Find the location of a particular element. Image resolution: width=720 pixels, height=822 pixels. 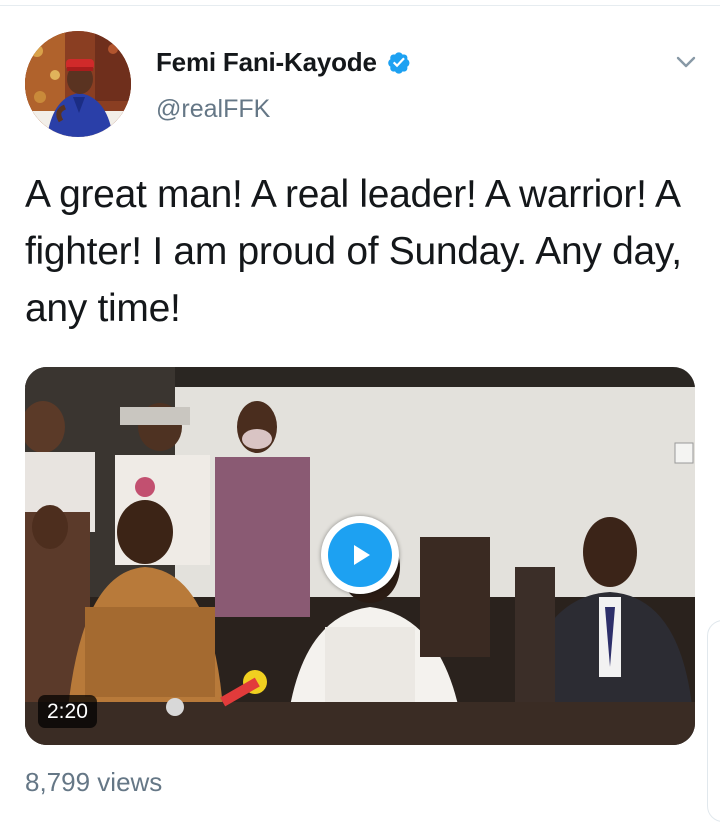

avatar-photo is located at coordinates (78, 84).